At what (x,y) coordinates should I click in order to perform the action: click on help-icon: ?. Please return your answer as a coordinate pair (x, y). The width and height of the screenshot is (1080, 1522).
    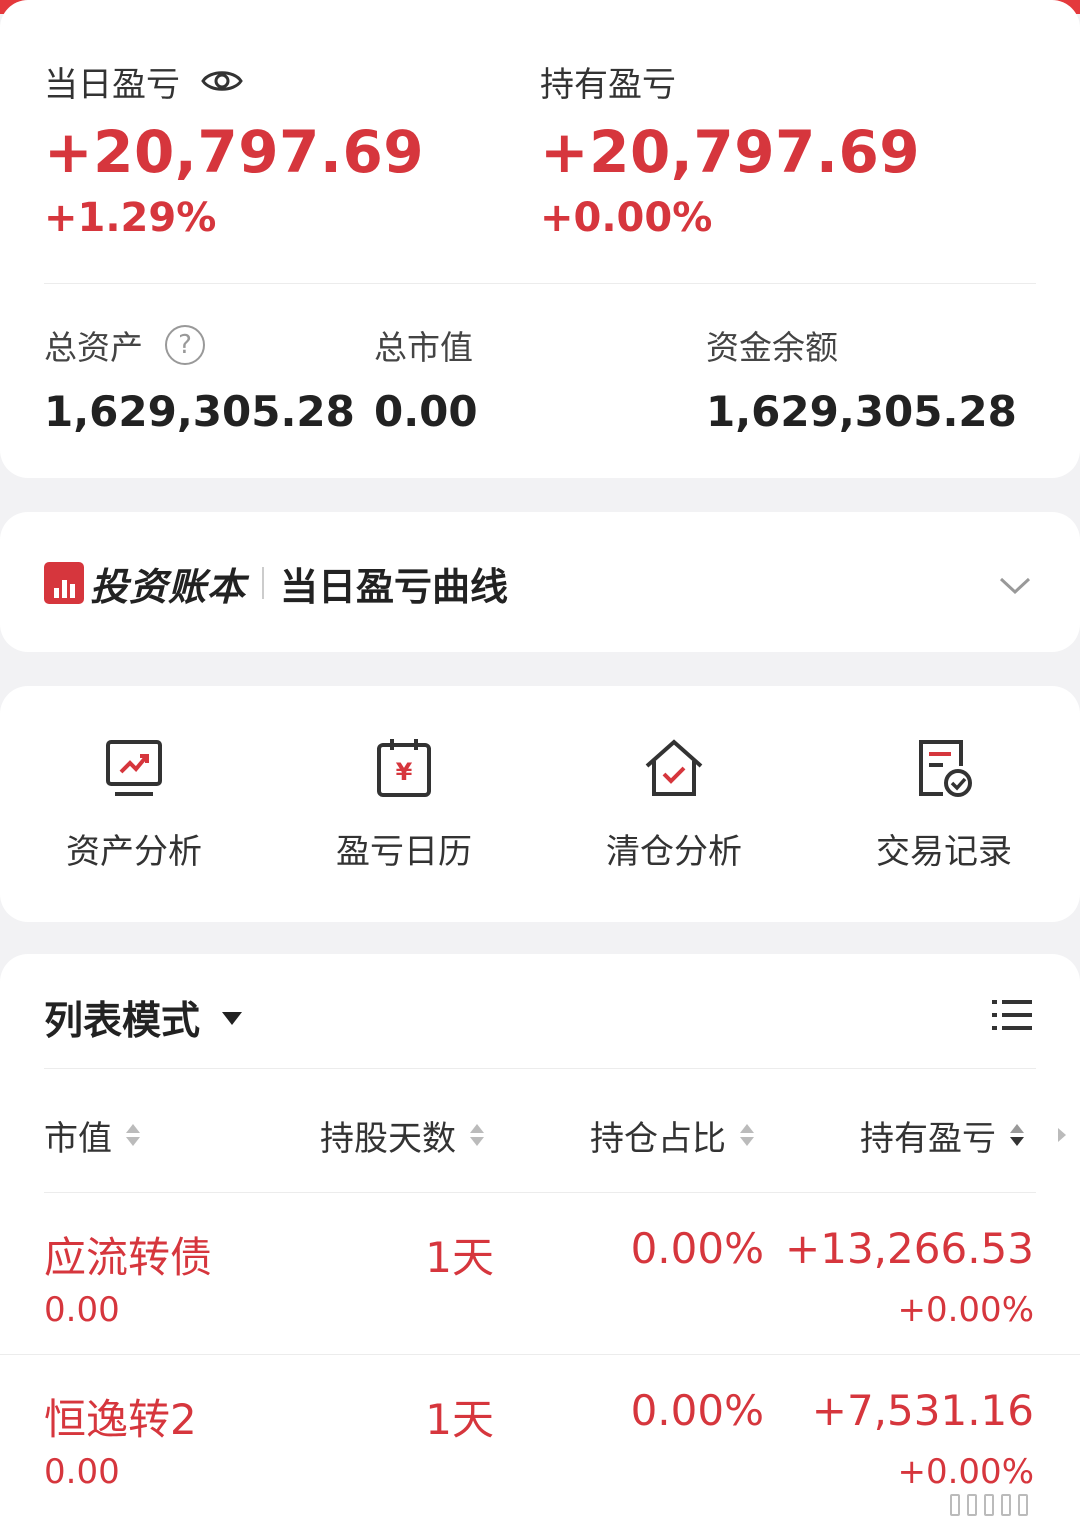
    Looking at the image, I should click on (185, 345).